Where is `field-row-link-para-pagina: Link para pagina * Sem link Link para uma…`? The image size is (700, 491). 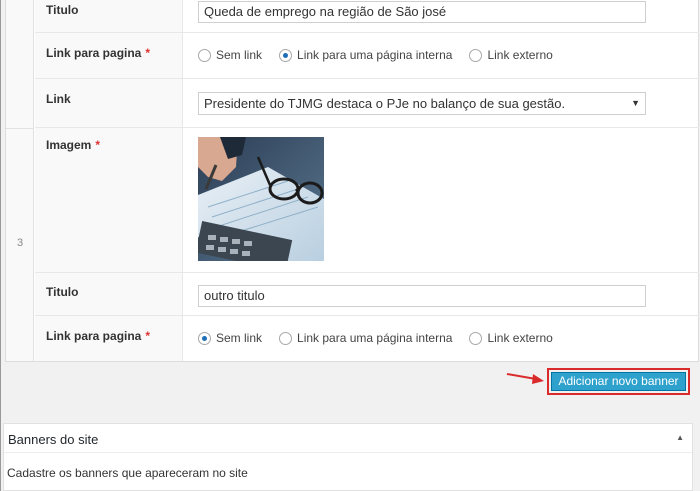 field-row-link-para-pagina: Link para pagina * Sem link Link para uma… is located at coordinates (367, 56).